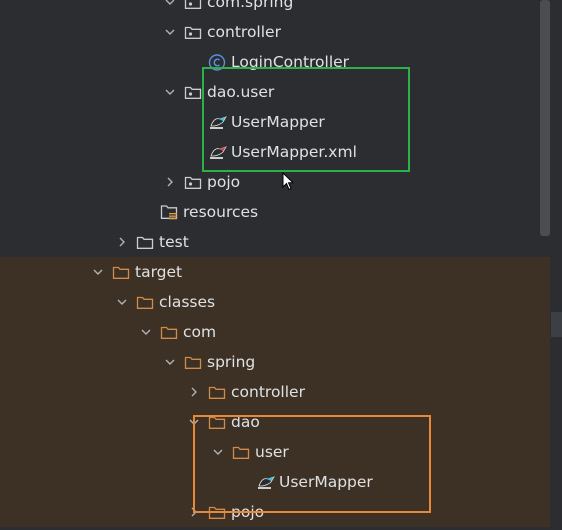  Describe the element at coordinates (250, 5) in the screenshot. I see `tree-item-label: com.spring` at that location.